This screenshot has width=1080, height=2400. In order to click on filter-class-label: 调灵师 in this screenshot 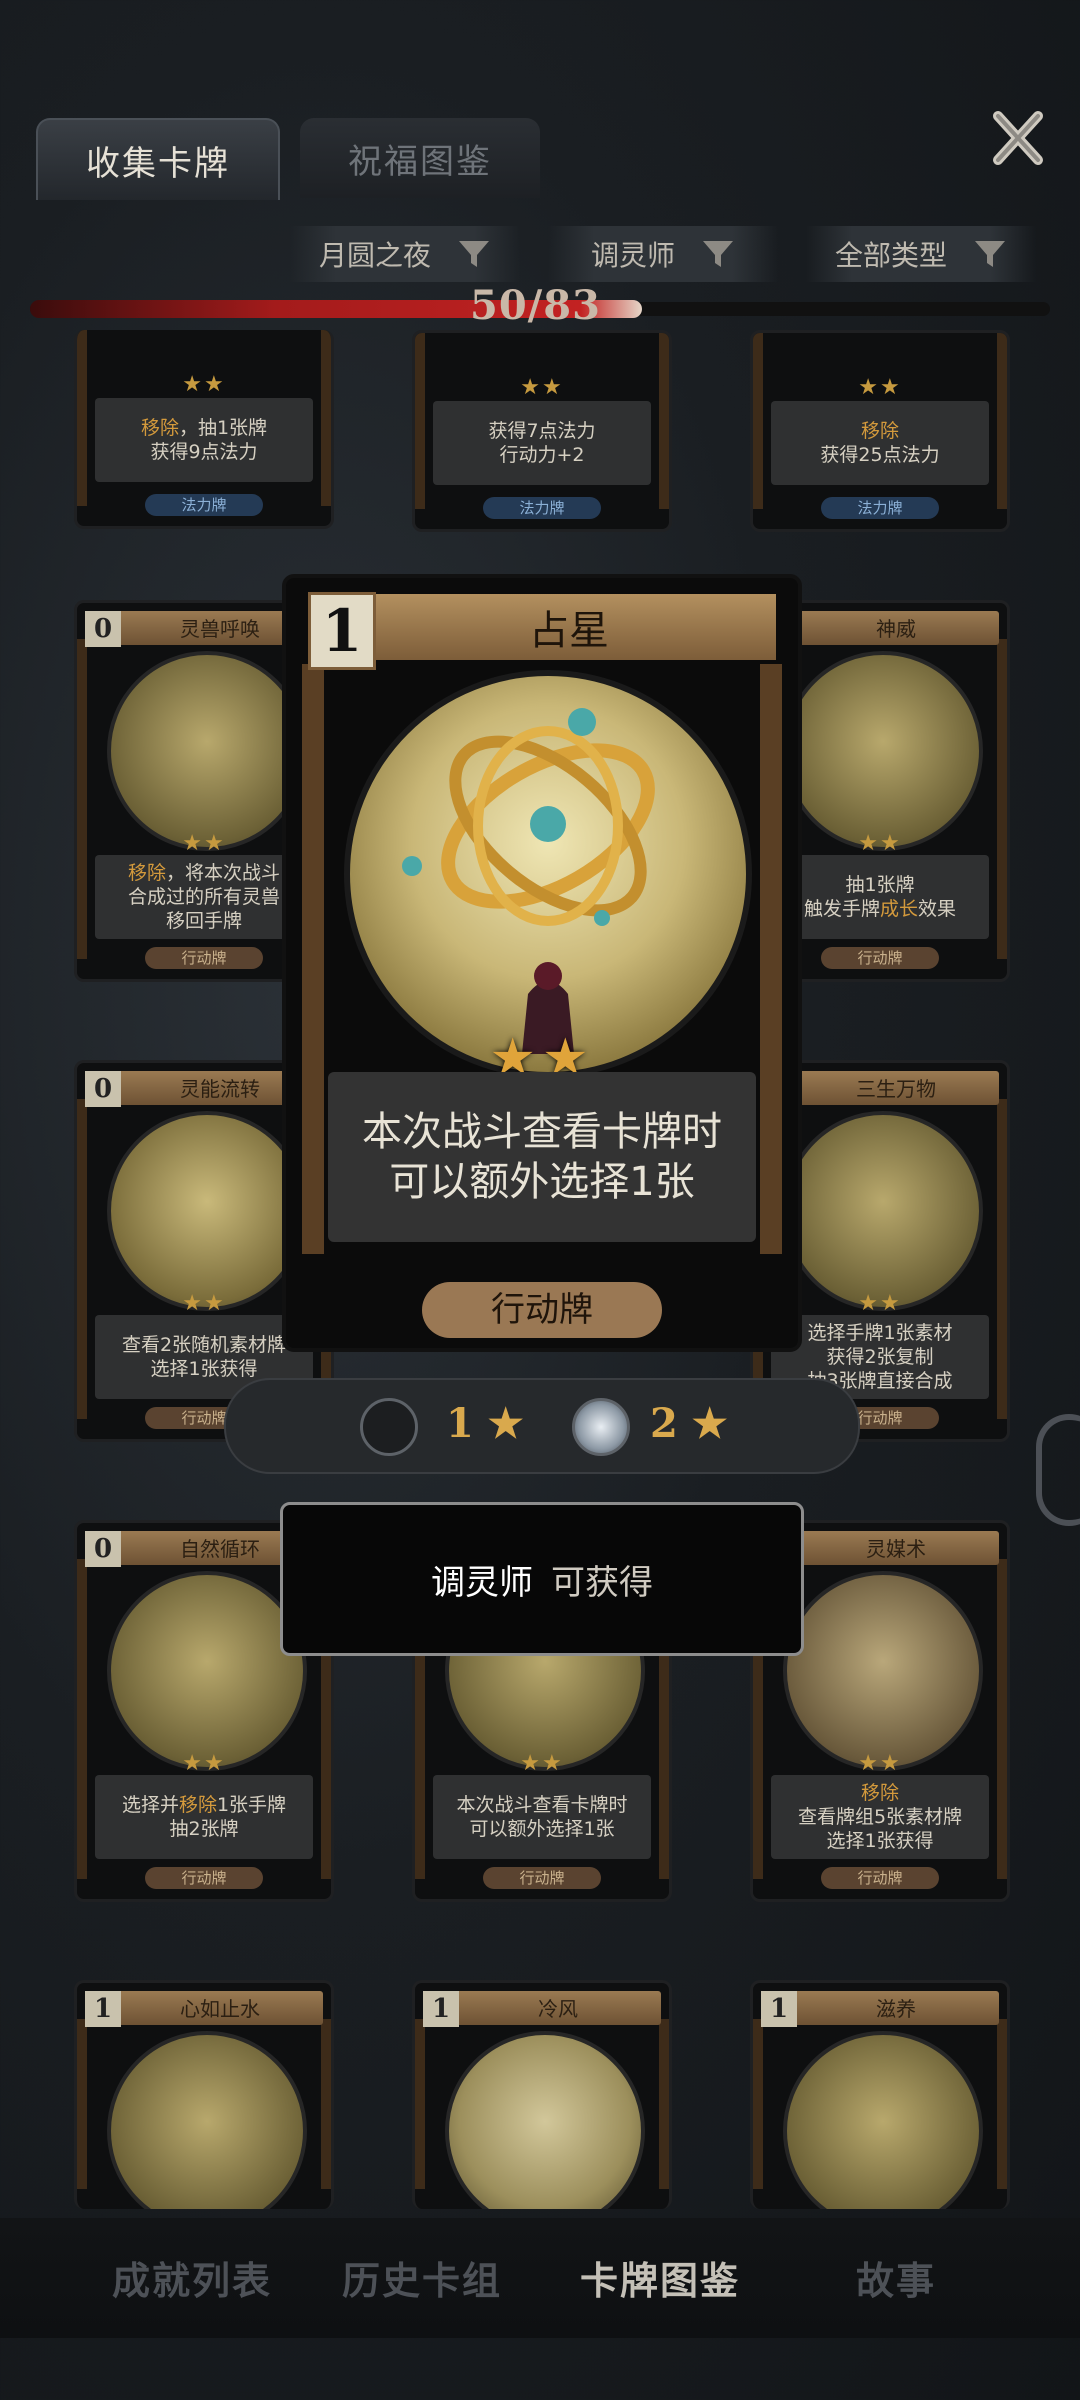, I will do `click(632, 255)`.